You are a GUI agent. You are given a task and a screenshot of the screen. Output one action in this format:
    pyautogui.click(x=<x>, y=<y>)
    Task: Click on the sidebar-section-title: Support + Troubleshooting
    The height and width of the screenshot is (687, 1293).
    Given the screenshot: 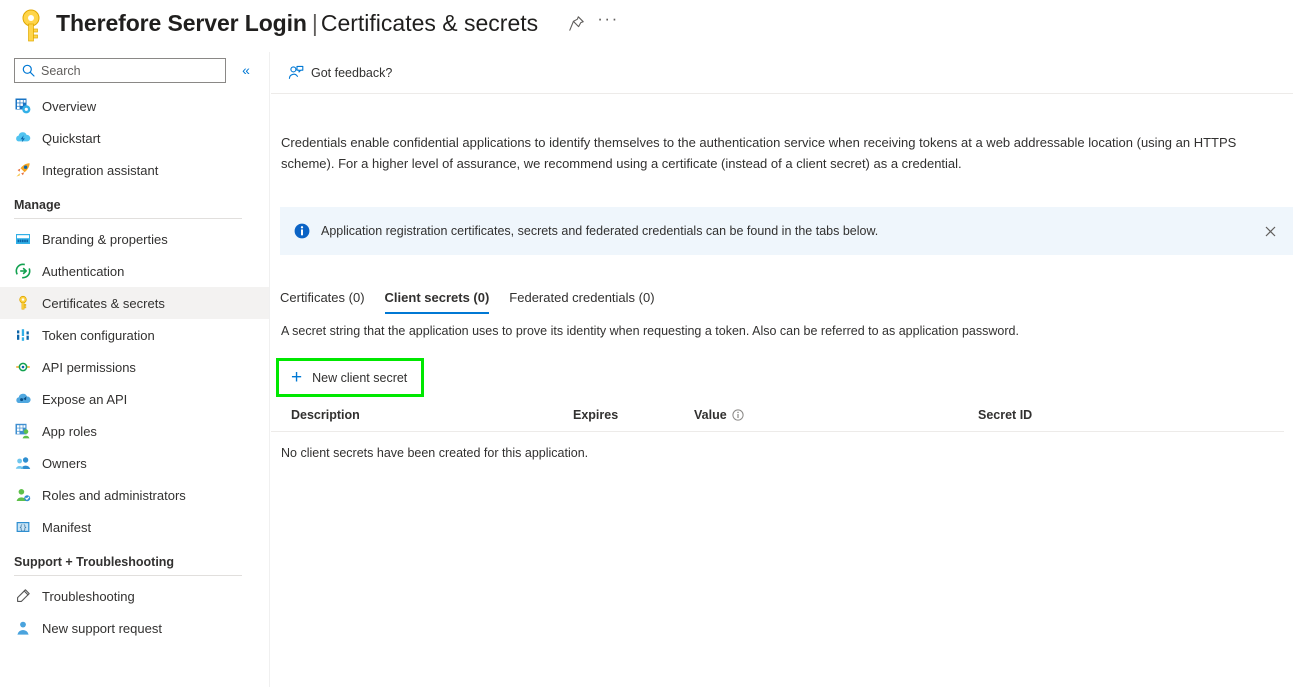 What is the action you would take?
    pyautogui.click(x=94, y=562)
    